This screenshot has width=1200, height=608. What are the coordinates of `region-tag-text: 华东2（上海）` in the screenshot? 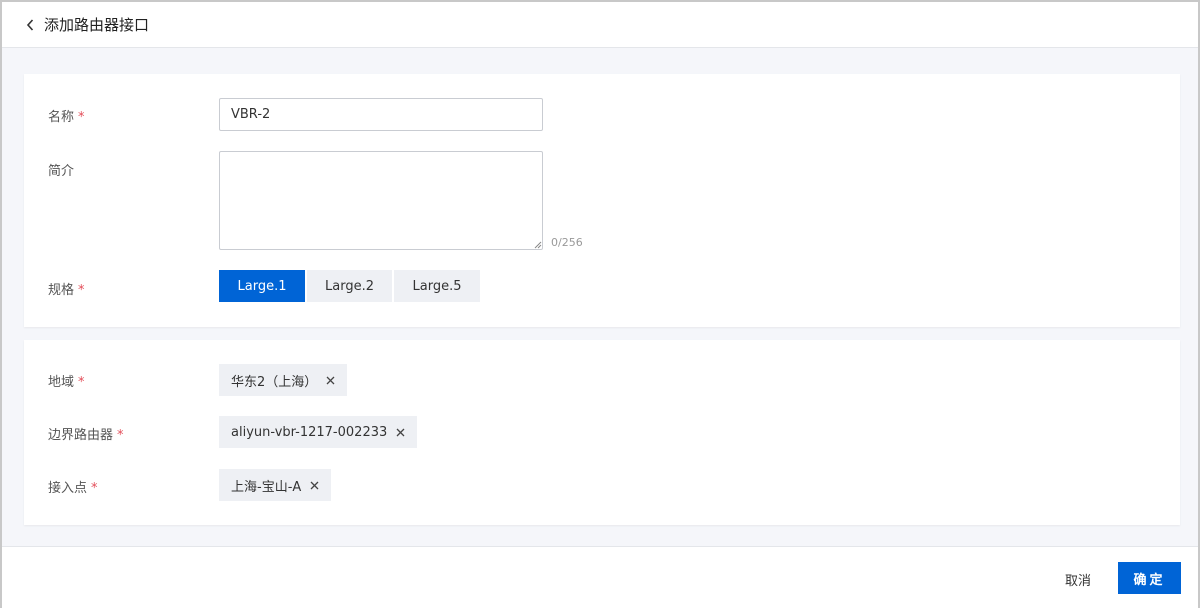 It's located at (274, 382).